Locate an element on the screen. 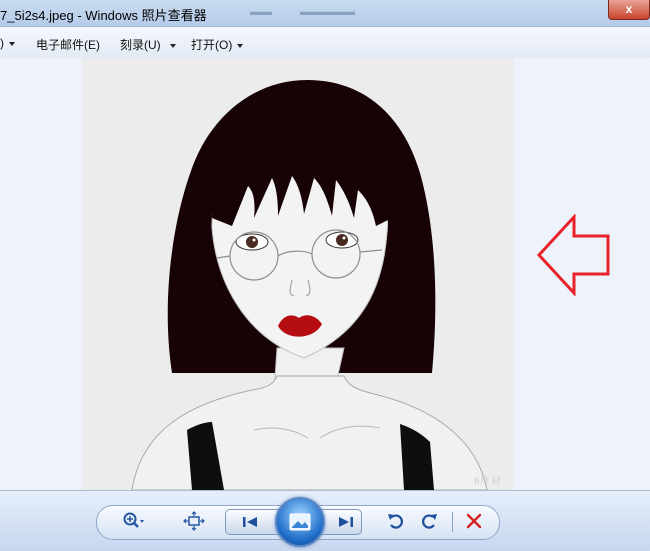  delete-icon is located at coordinates (474, 521).